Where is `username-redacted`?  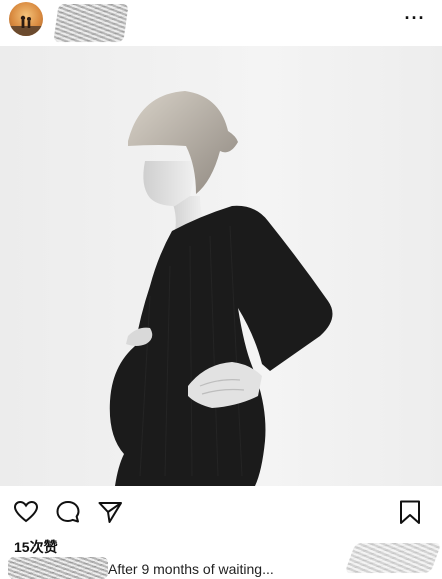
username-redacted is located at coordinates (91, 23).